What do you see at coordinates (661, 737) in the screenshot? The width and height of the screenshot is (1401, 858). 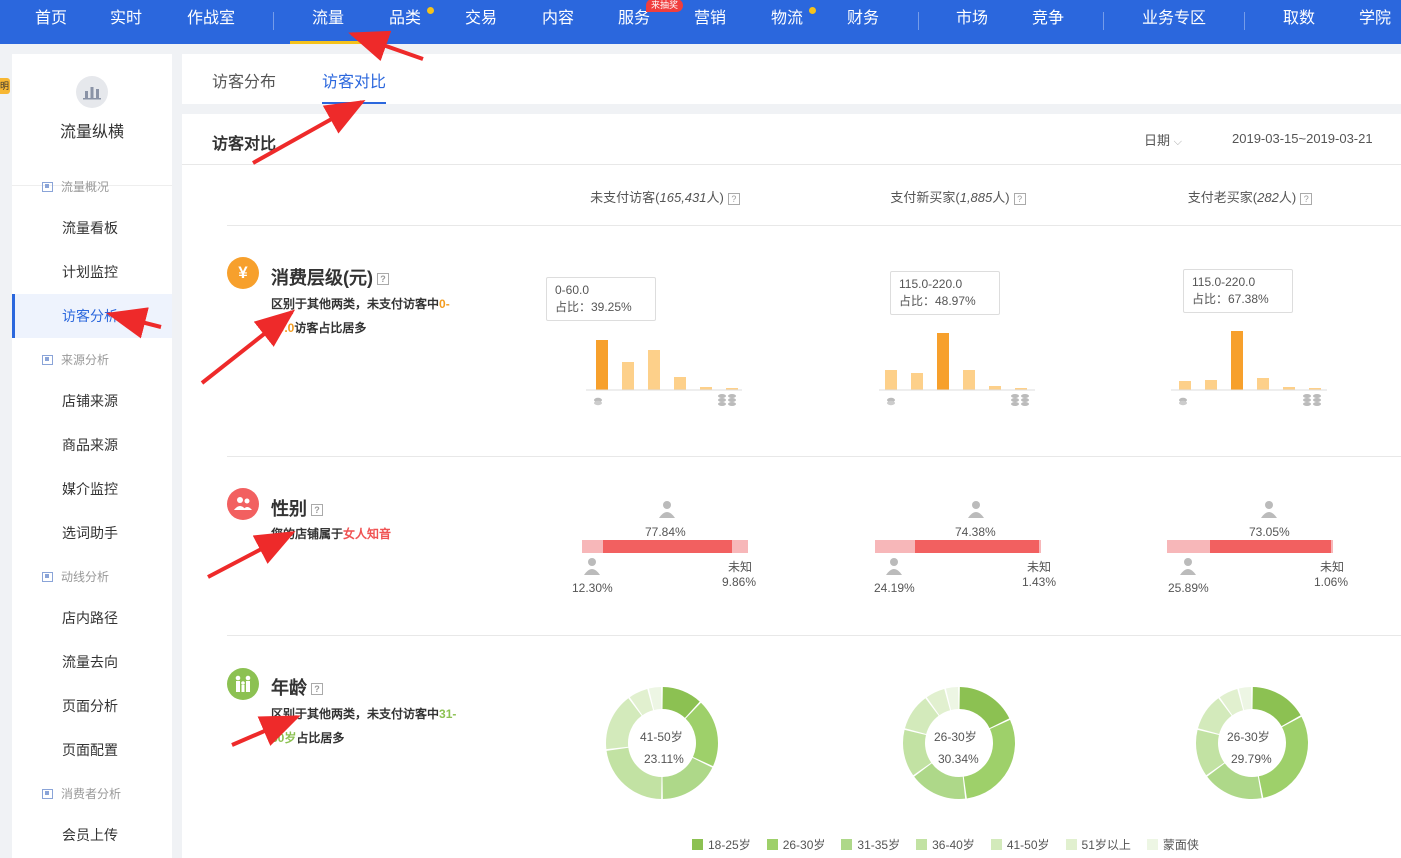 I see `donut-center-label: 41-50岁` at bounding box center [661, 737].